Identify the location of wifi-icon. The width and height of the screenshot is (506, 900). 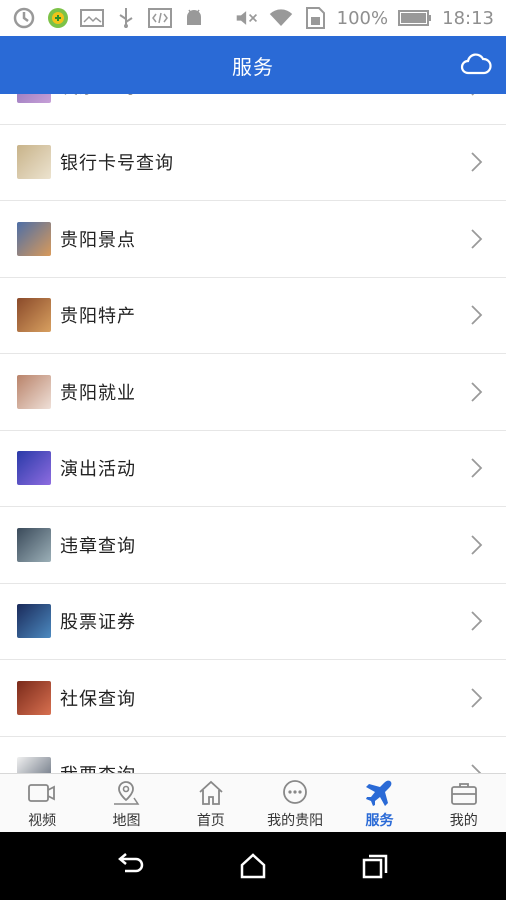
(281, 18).